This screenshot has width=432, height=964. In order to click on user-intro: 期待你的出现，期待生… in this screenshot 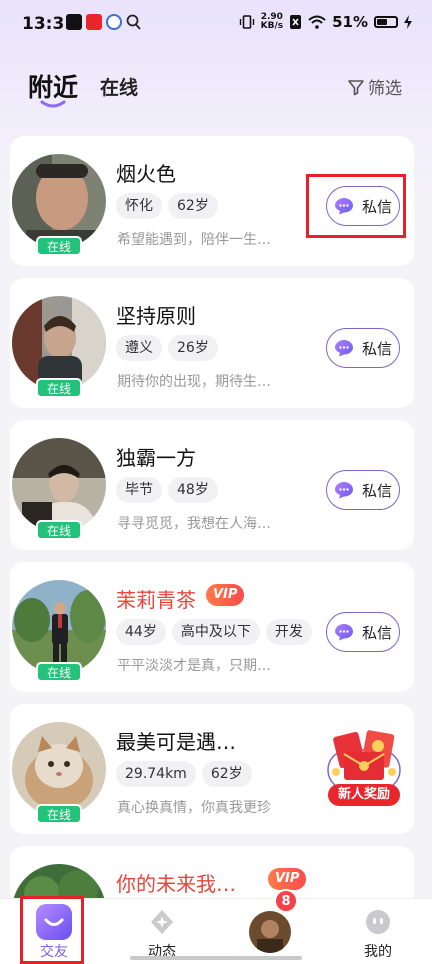, I will do `click(194, 382)`.